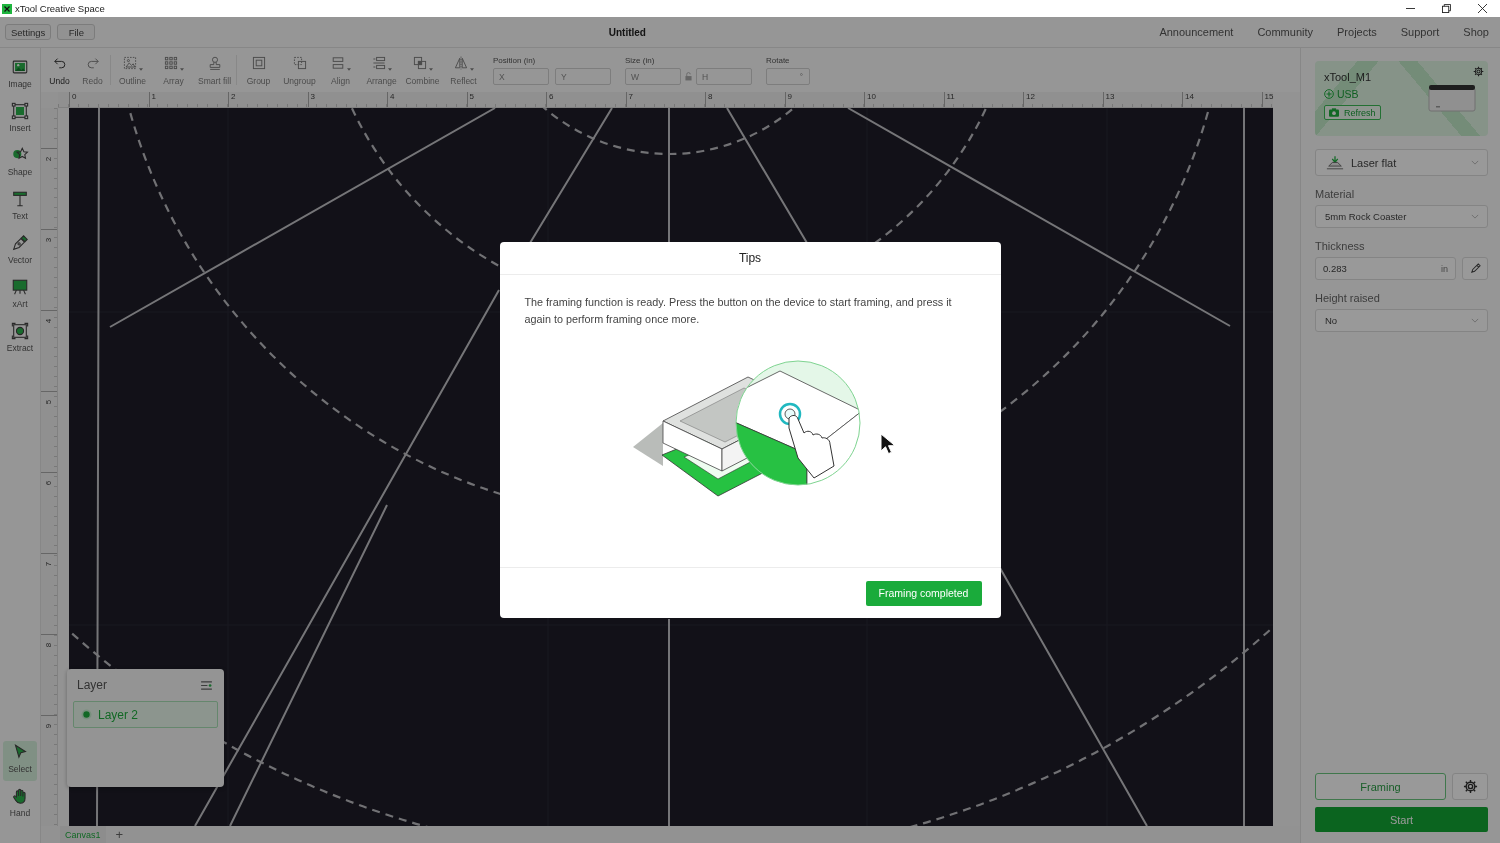 Image resolution: width=1500 pixels, height=843 pixels. What do you see at coordinates (28, 32) in the screenshot?
I see `menu-button: Settings` at bounding box center [28, 32].